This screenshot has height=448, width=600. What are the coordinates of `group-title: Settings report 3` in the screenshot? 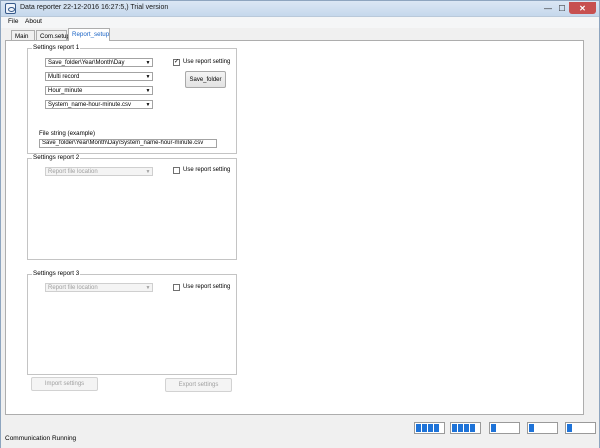 It's located at (56, 273).